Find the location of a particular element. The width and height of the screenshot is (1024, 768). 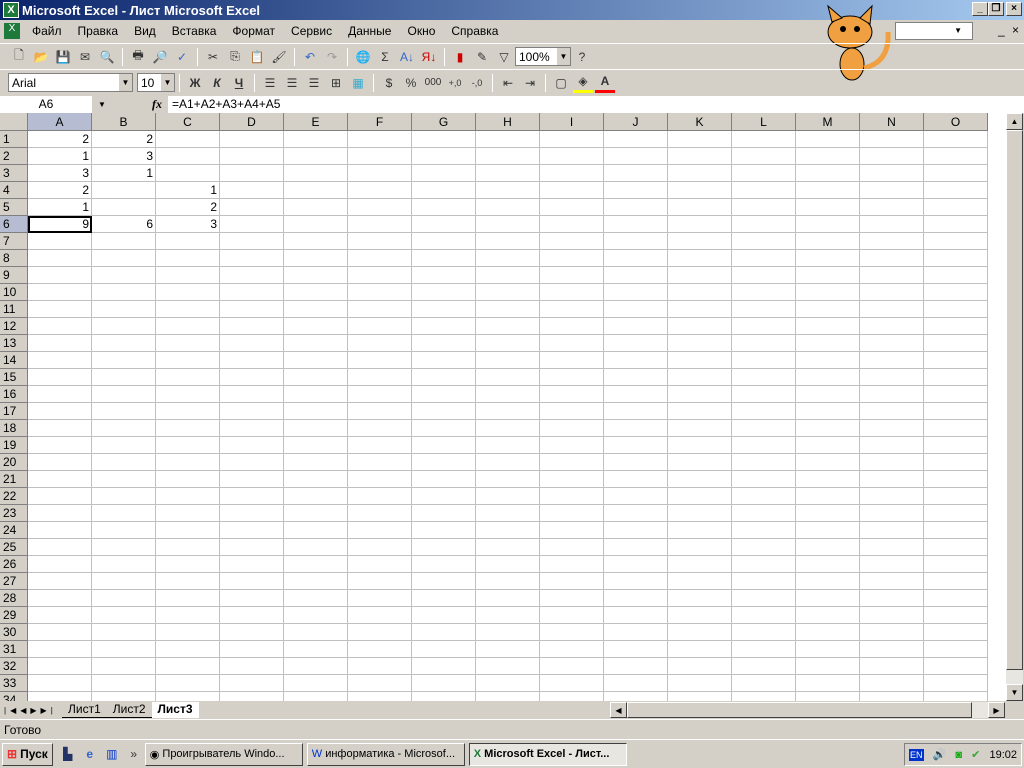

cell-D16 is located at coordinates (252, 394).